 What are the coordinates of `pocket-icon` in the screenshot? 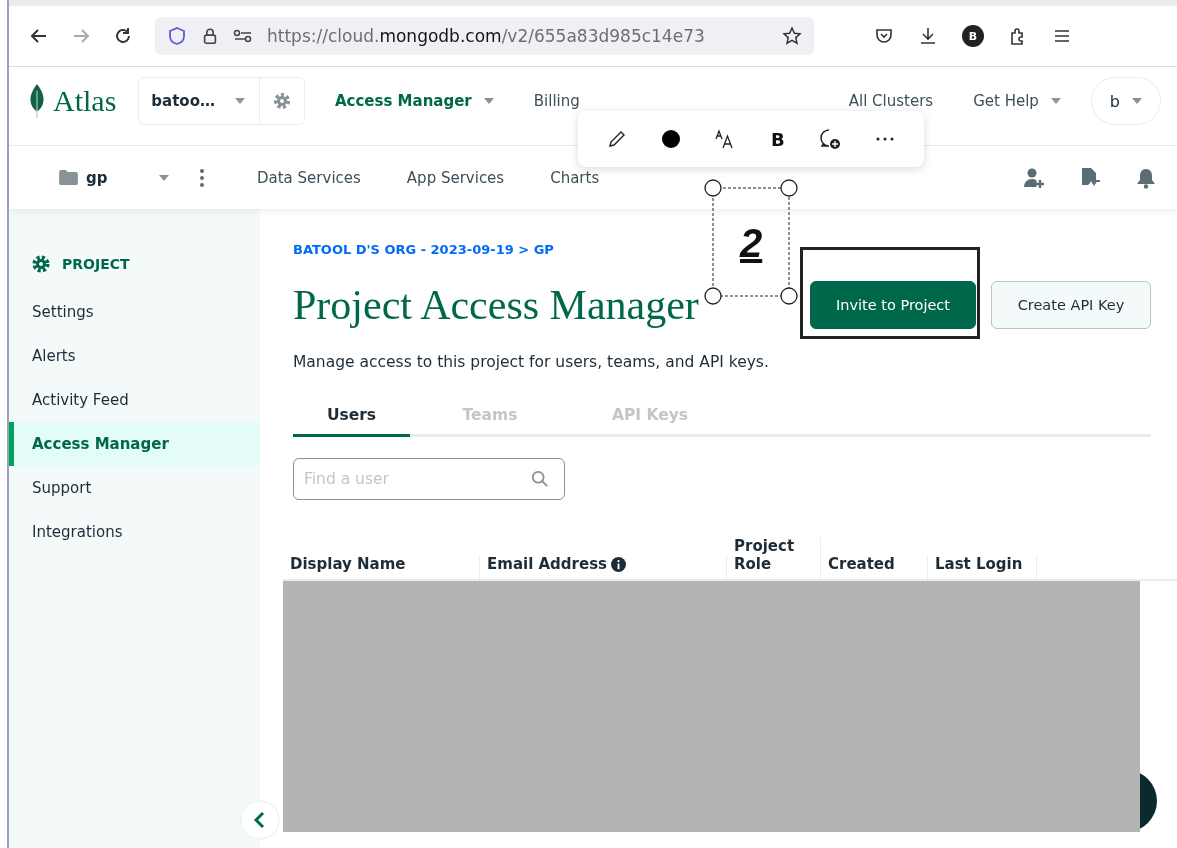 It's located at (884, 36).